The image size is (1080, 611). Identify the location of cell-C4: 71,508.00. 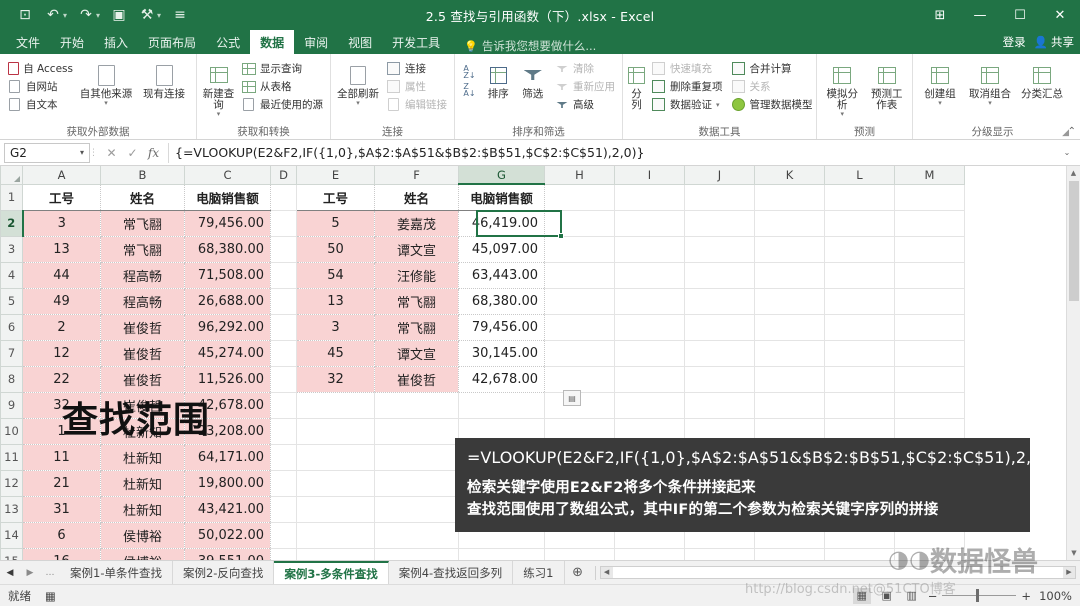
(227, 275).